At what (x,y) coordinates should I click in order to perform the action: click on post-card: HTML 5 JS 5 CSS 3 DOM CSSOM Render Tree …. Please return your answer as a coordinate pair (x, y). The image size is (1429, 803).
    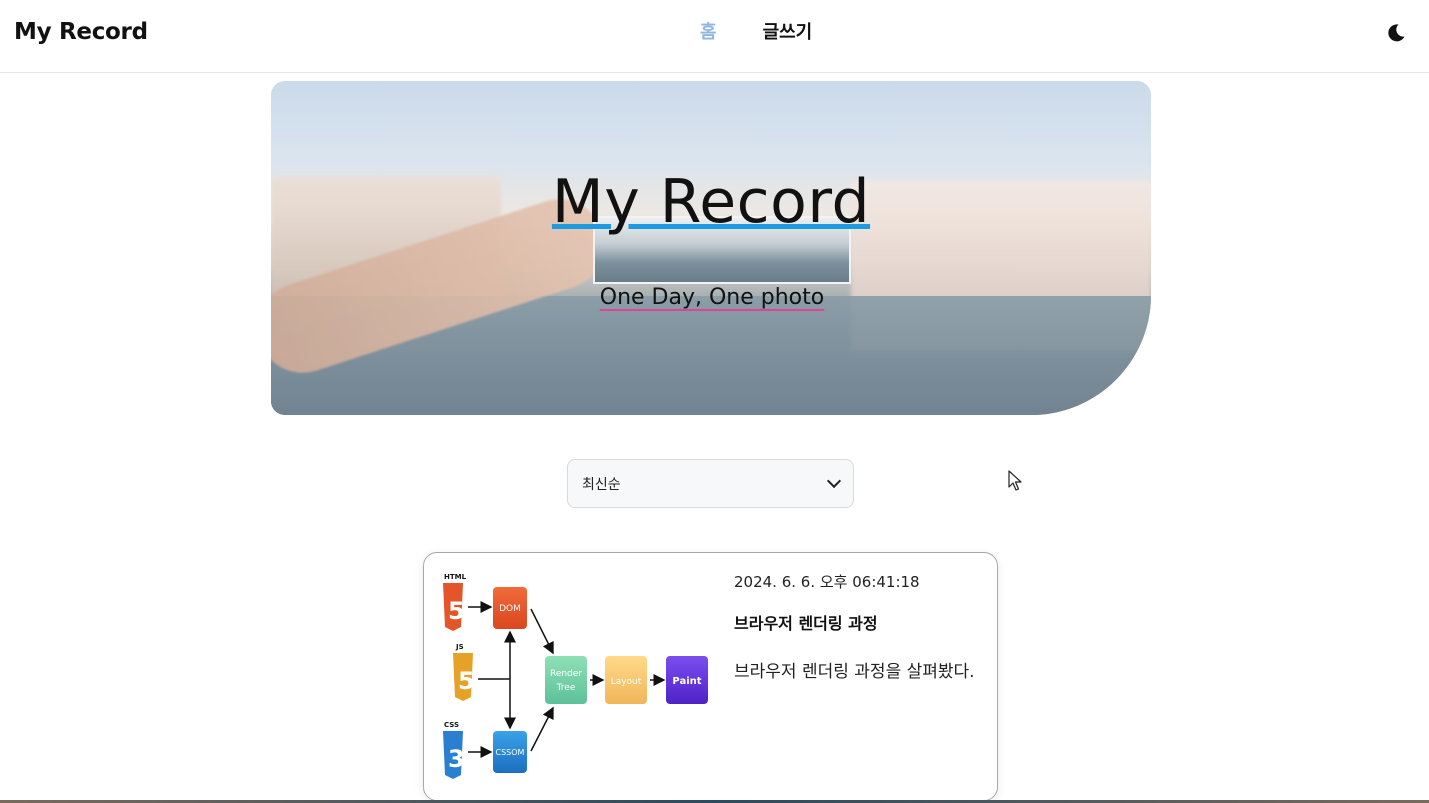
    Looking at the image, I should click on (710, 676).